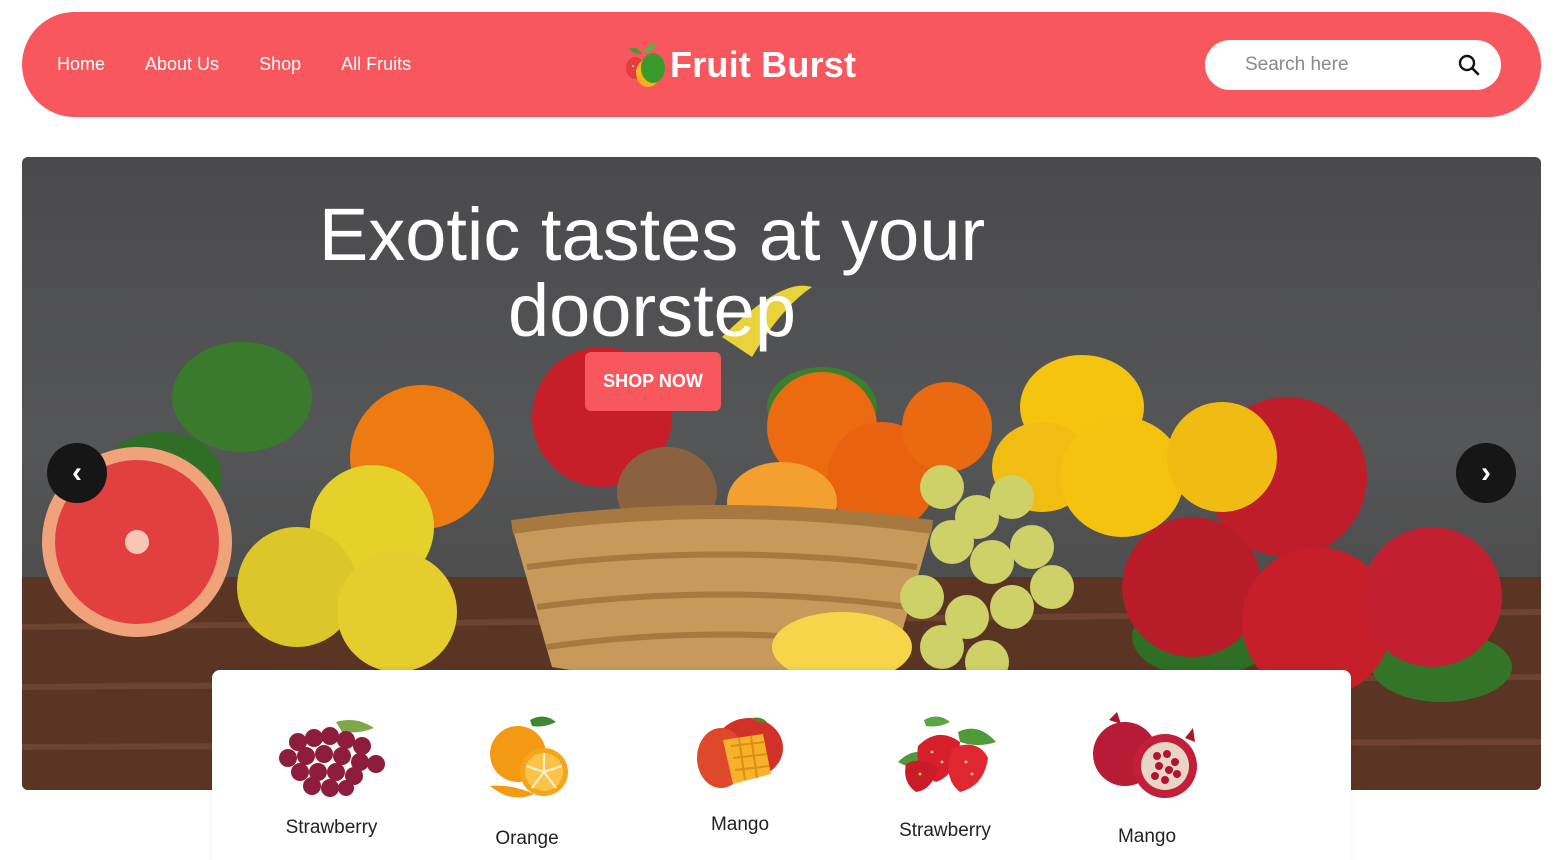 This screenshot has width=1555, height=860. I want to click on carousel-prev-button: ‹, so click(77, 473).